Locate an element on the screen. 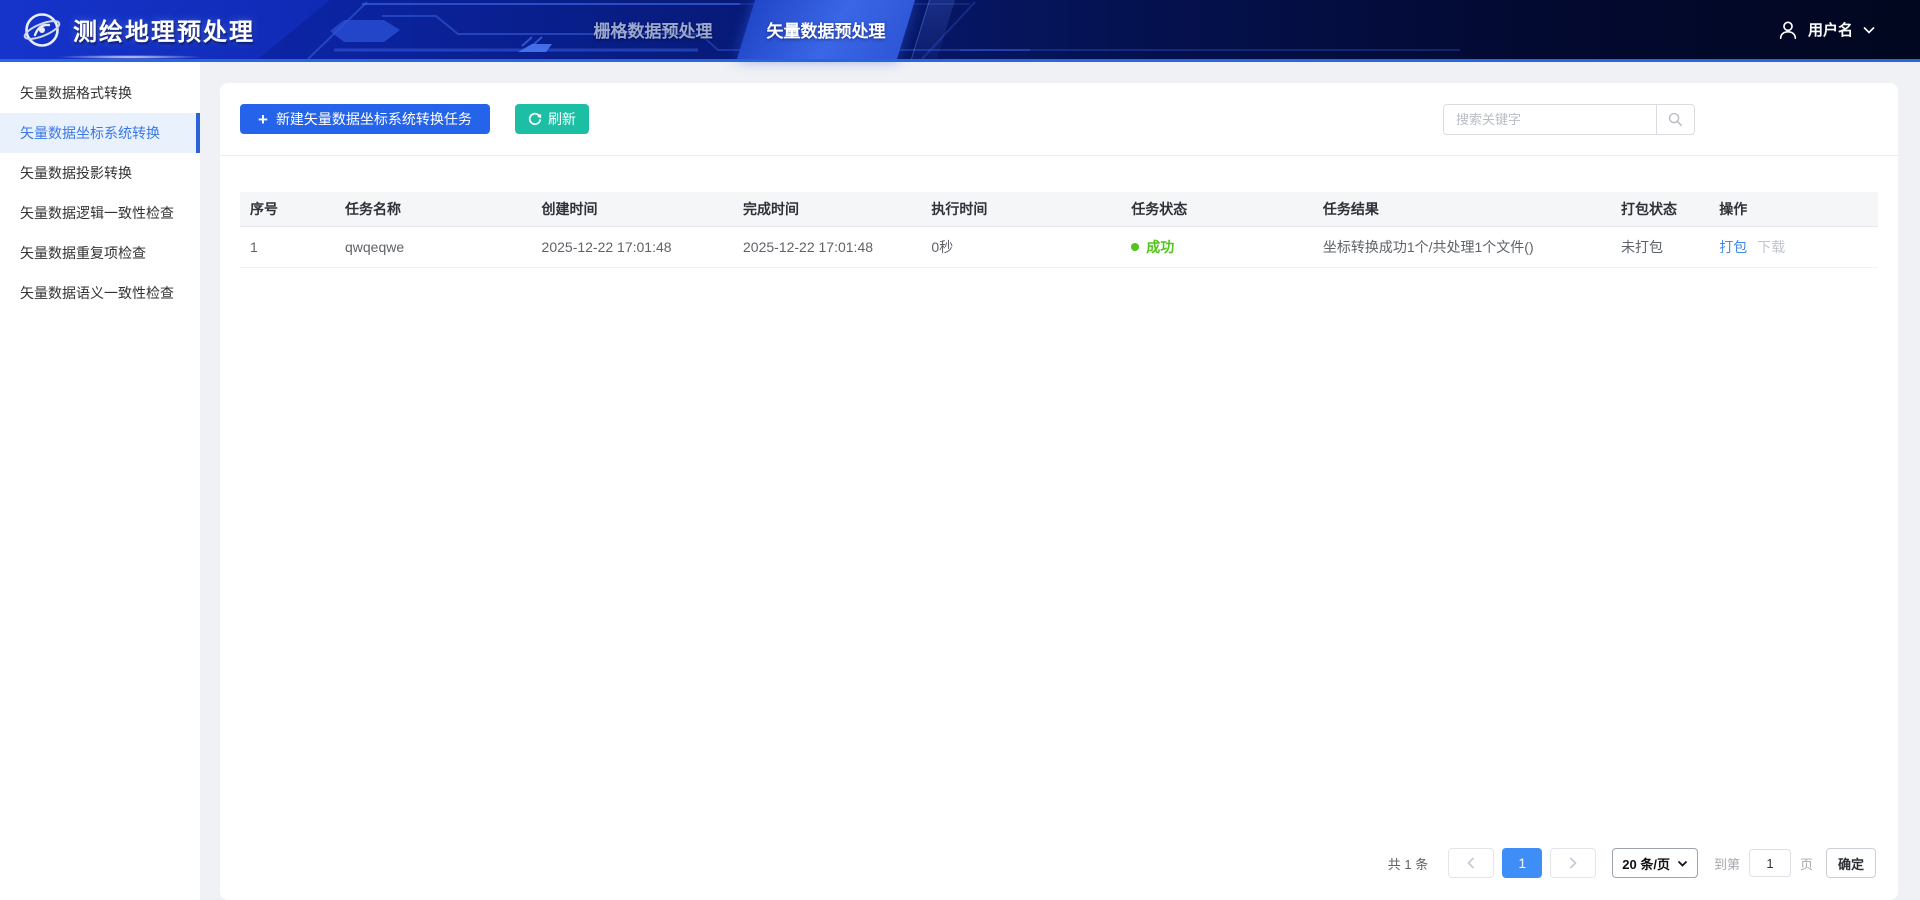  cell-duration: 0秒 is located at coordinates (1021, 247).